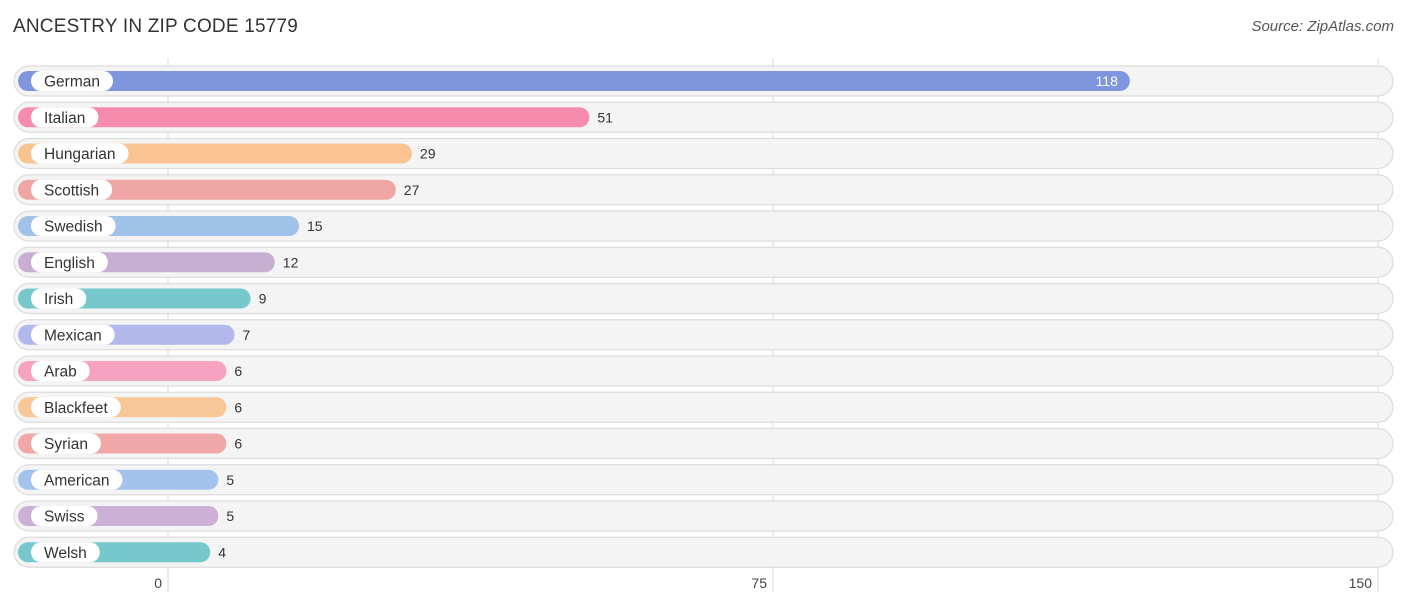 The width and height of the screenshot is (1406, 607). What do you see at coordinates (76, 408) in the screenshot?
I see `category-label: Blackfeet` at bounding box center [76, 408].